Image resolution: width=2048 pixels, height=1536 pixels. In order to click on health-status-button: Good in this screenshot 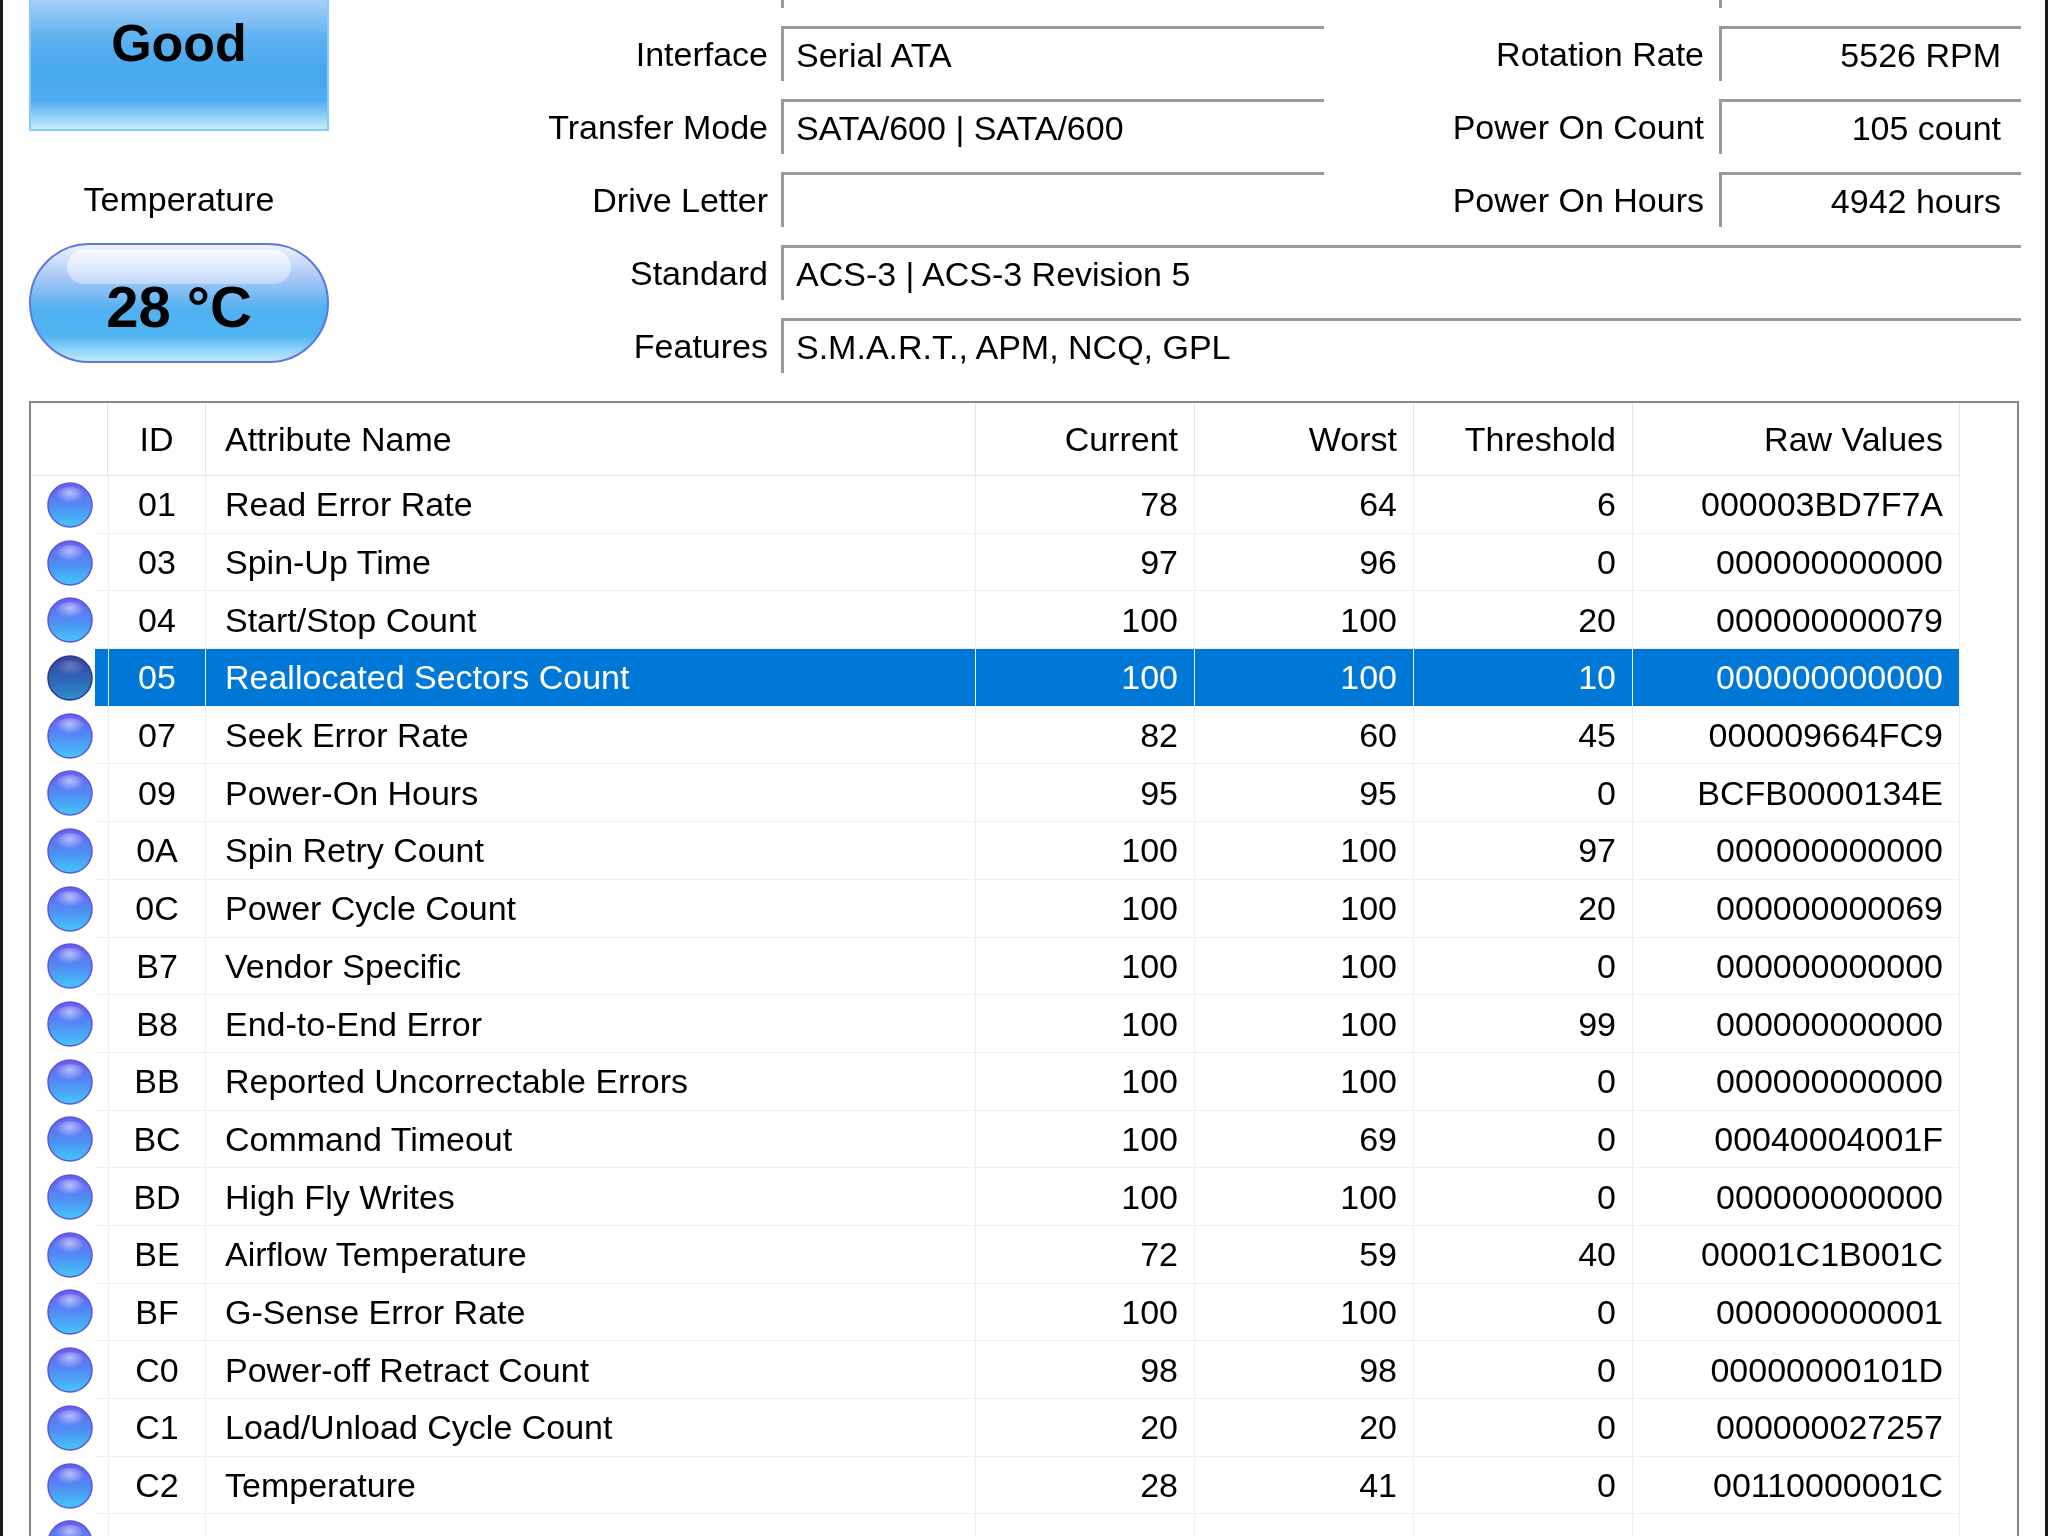, I will do `click(179, 65)`.